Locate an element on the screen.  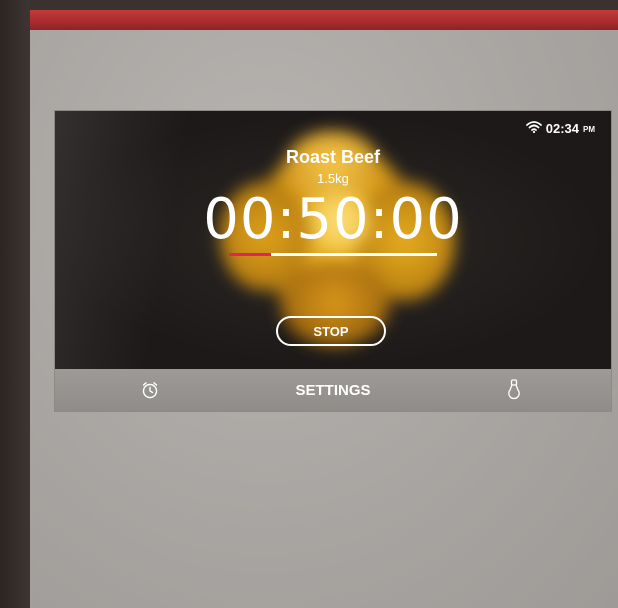
clock-ampm: PM is located at coordinates (589, 129).